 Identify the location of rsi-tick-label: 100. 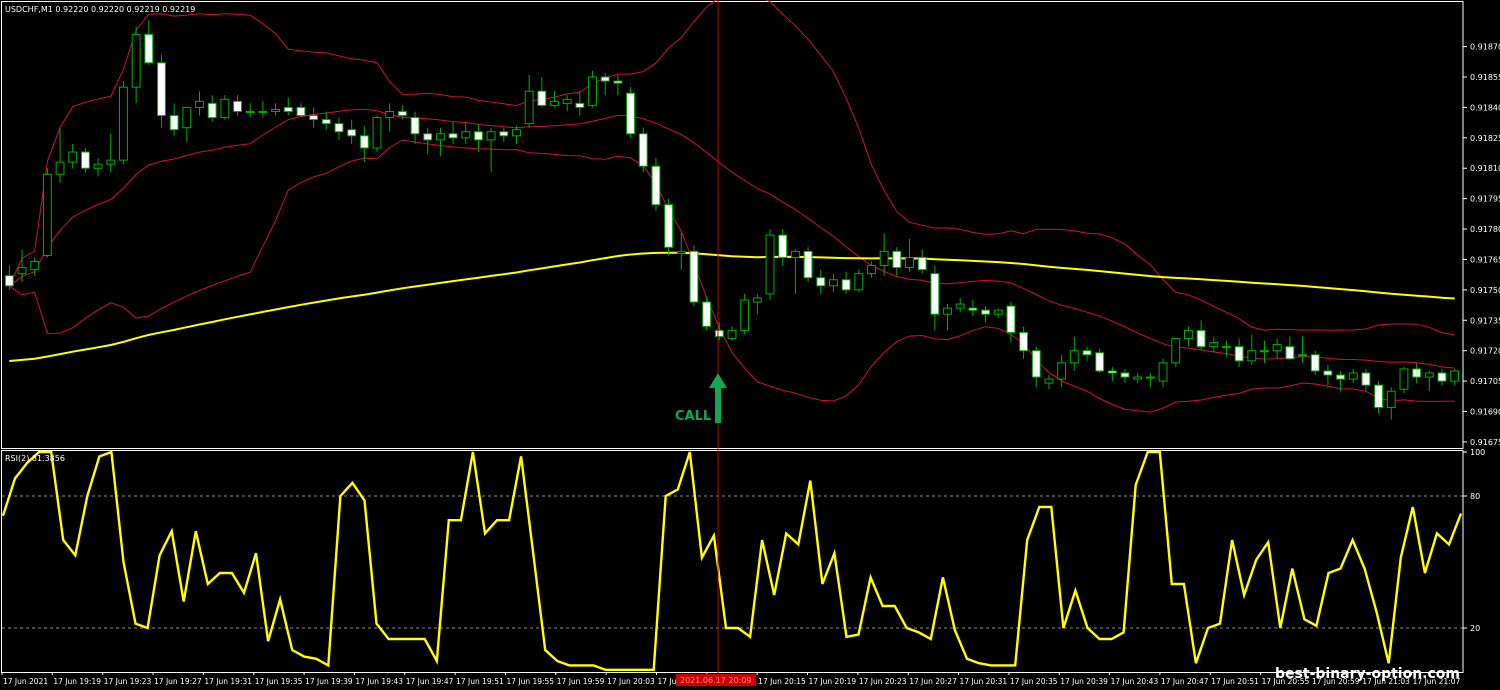
(1477, 452).